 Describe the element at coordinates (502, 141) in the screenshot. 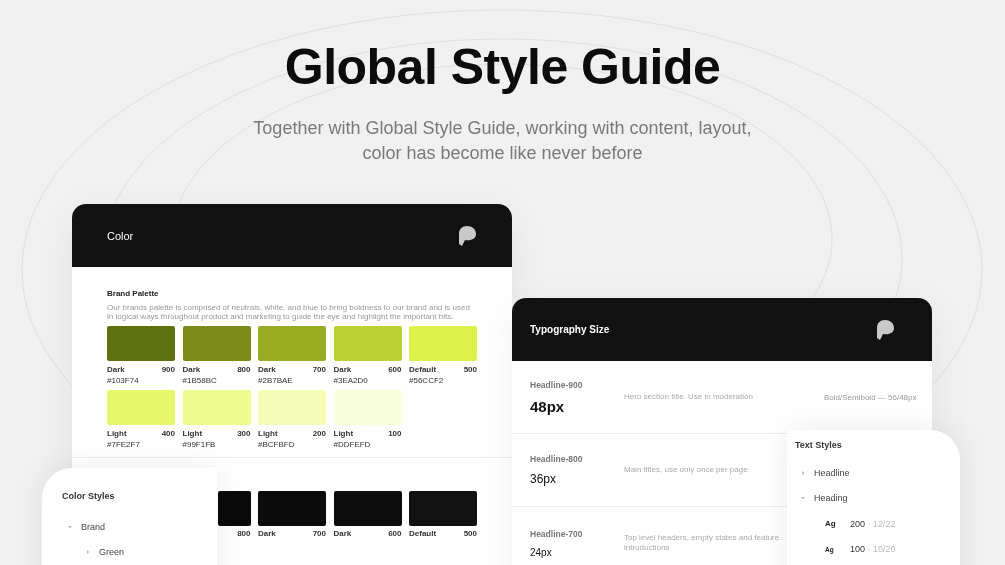

I see `subtitle: Together with Global Style Guide, working with content, layout, color has become like never before` at that location.